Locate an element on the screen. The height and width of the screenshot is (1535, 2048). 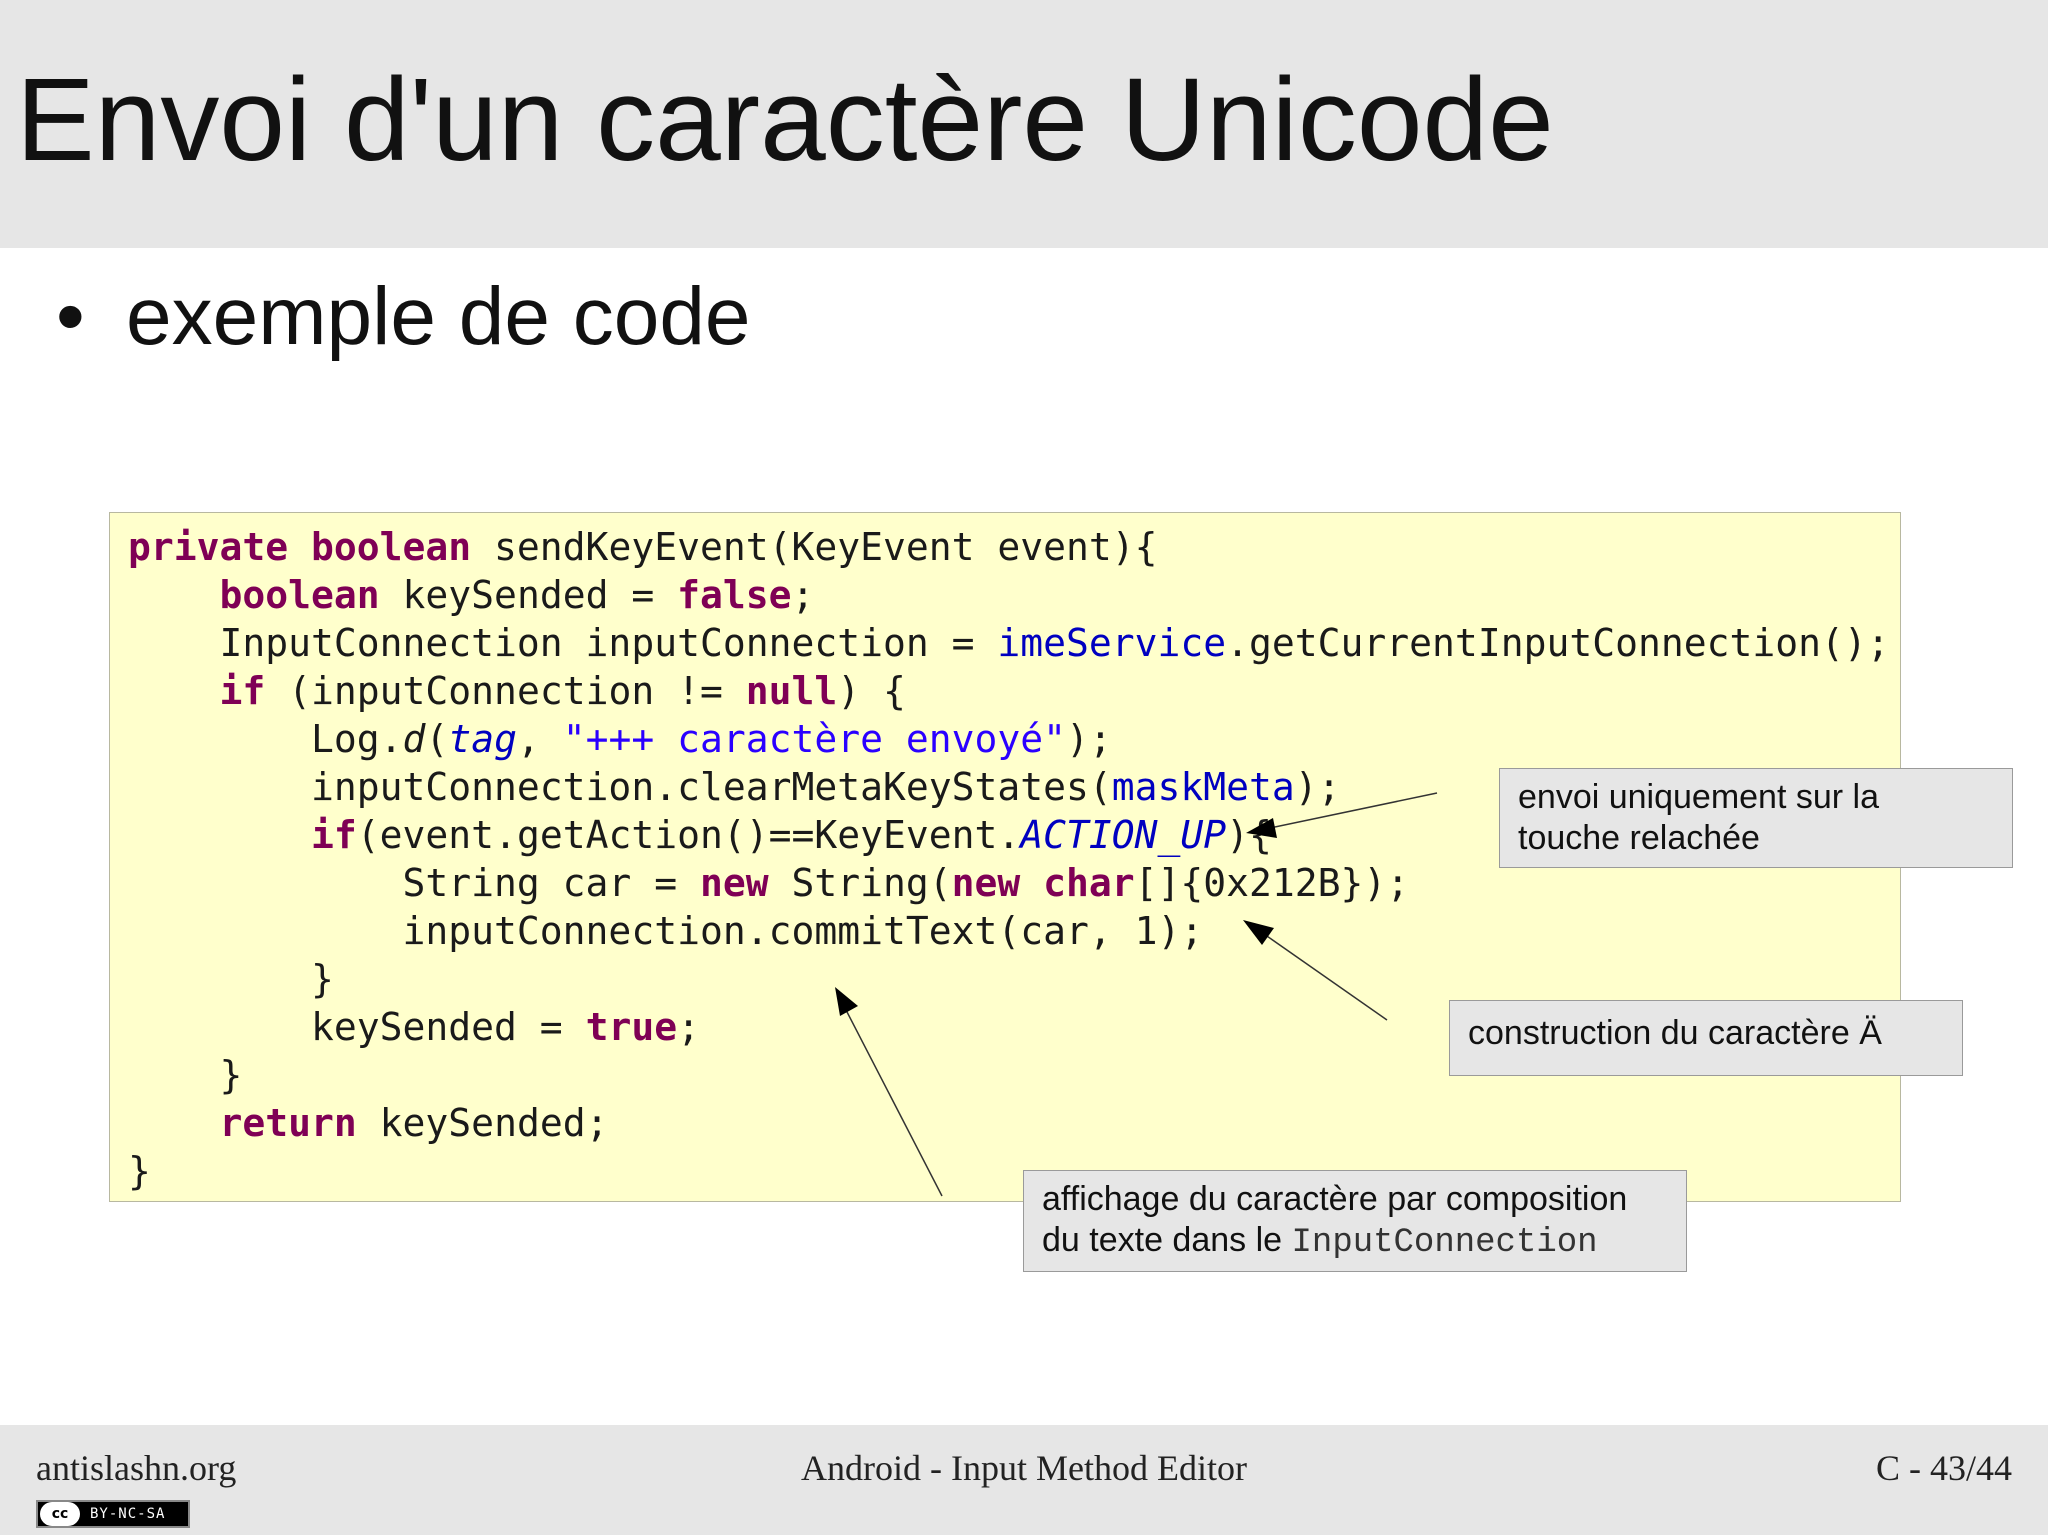
footer-course-title: Android - Input Method Editor is located at coordinates (1024, 1468).